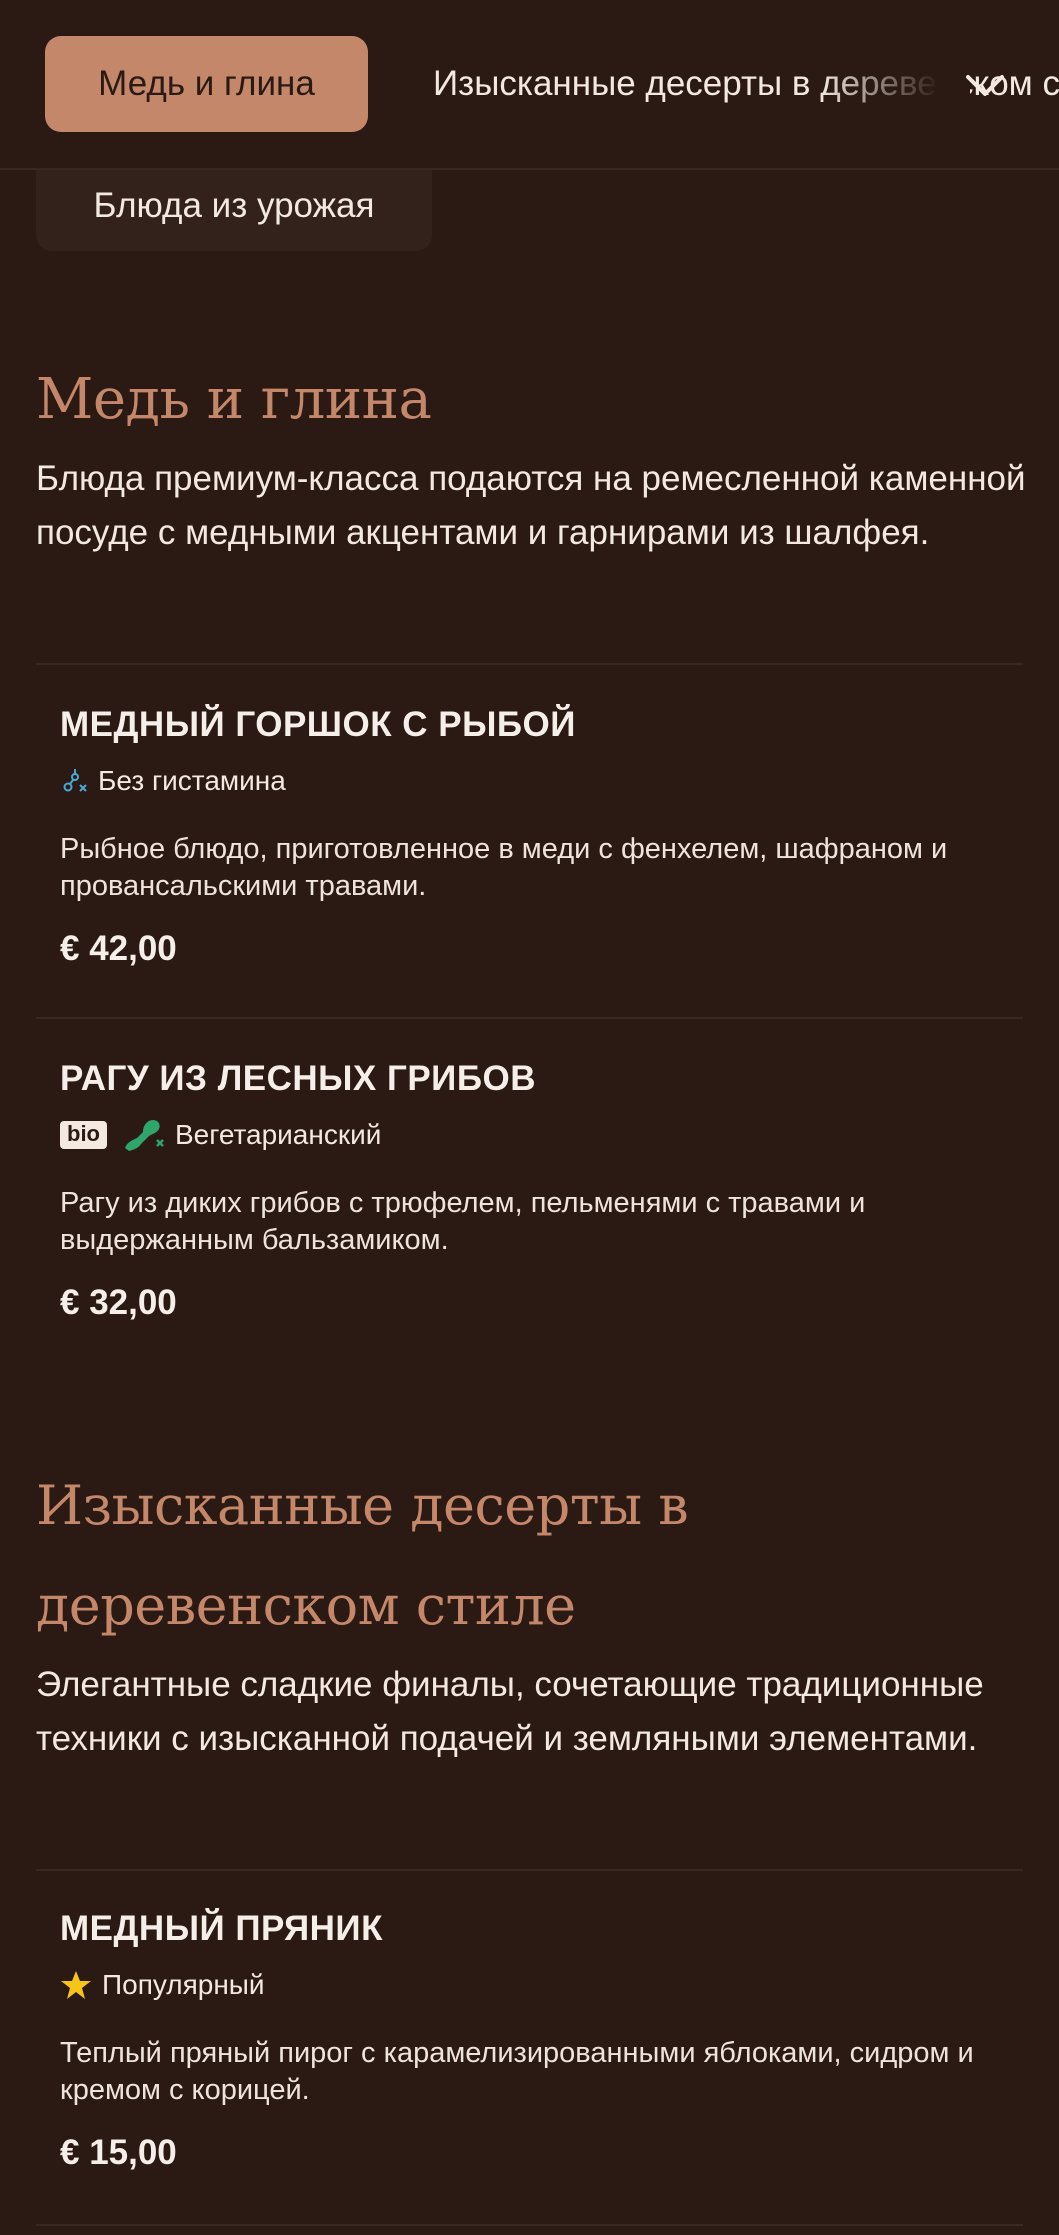 Image resolution: width=1059 pixels, height=2235 pixels. I want to click on chevron-down-icon, so click(985, 85).